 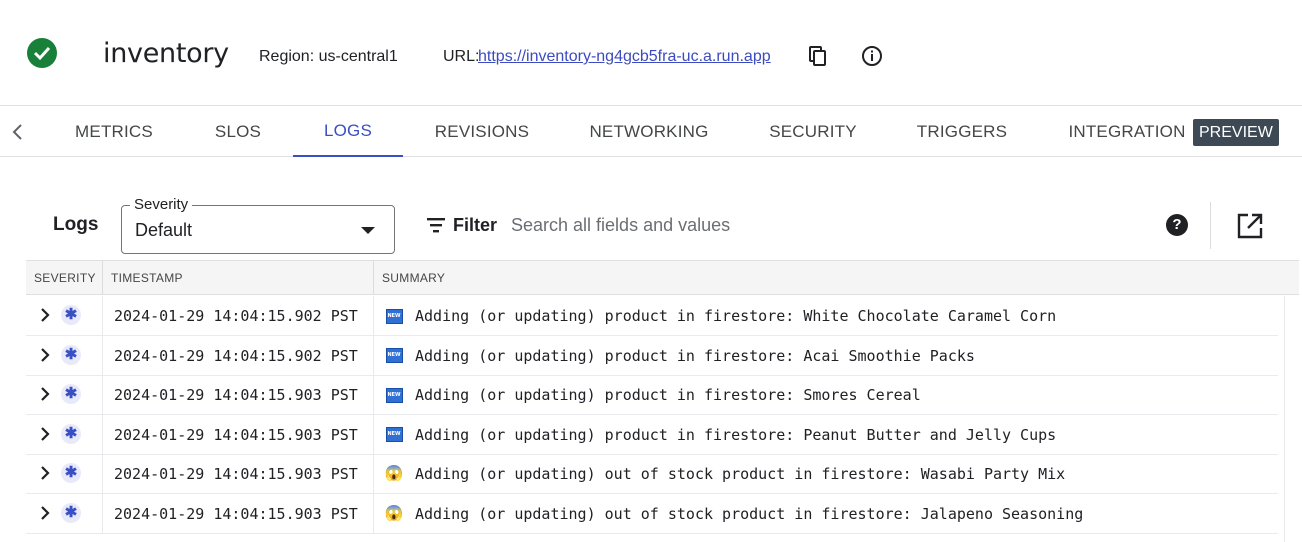 What do you see at coordinates (164, 230) in the screenshot?
I see `severity-value: Default` at bounding box center [164, 230].